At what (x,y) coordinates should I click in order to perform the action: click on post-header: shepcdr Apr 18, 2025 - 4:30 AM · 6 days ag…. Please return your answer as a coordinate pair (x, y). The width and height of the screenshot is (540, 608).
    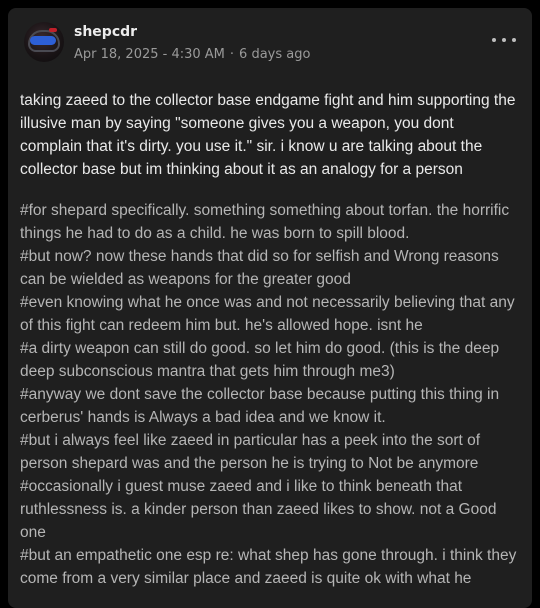
    Looking at the image, I should click on (270, 42).